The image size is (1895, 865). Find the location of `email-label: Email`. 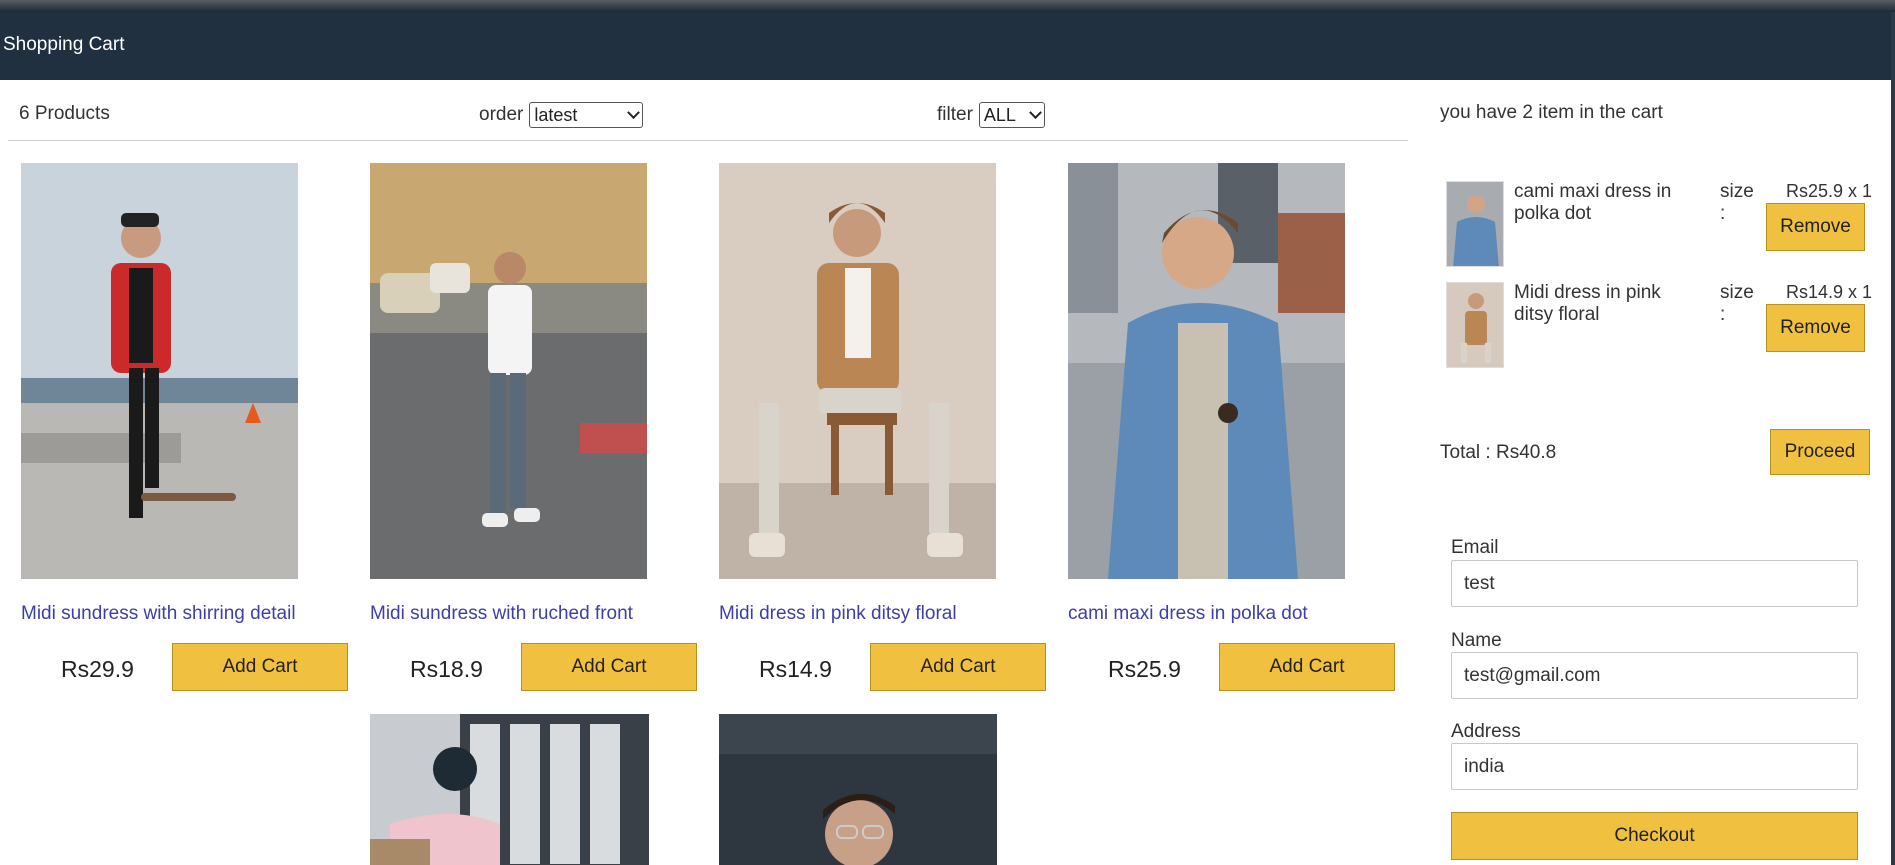

email-label: Email is located at coordinates (1475, 547).